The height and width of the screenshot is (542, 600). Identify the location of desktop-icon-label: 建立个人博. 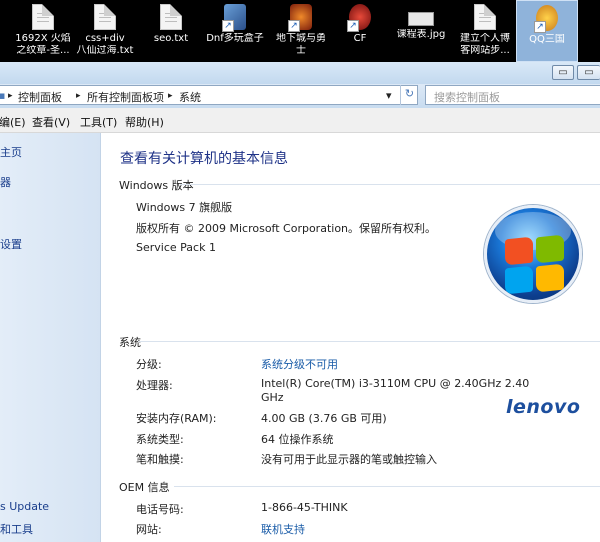
(485, 38).